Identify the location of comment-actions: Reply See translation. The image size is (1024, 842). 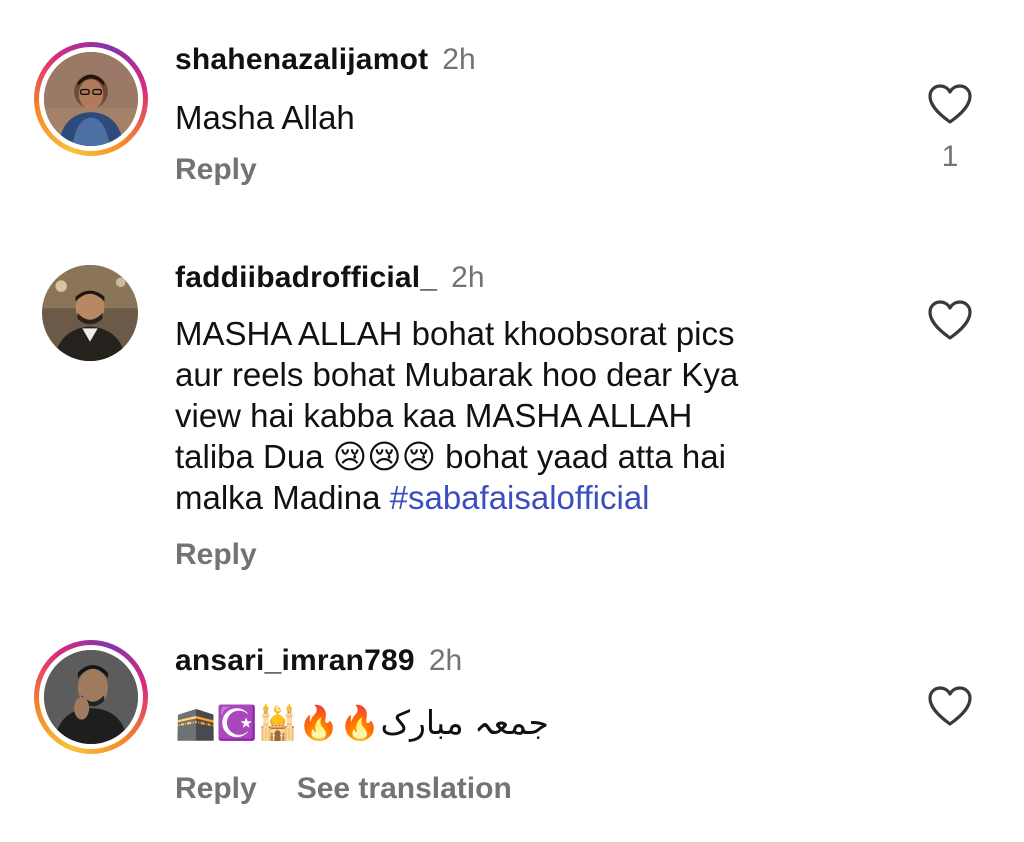
(363, 789).